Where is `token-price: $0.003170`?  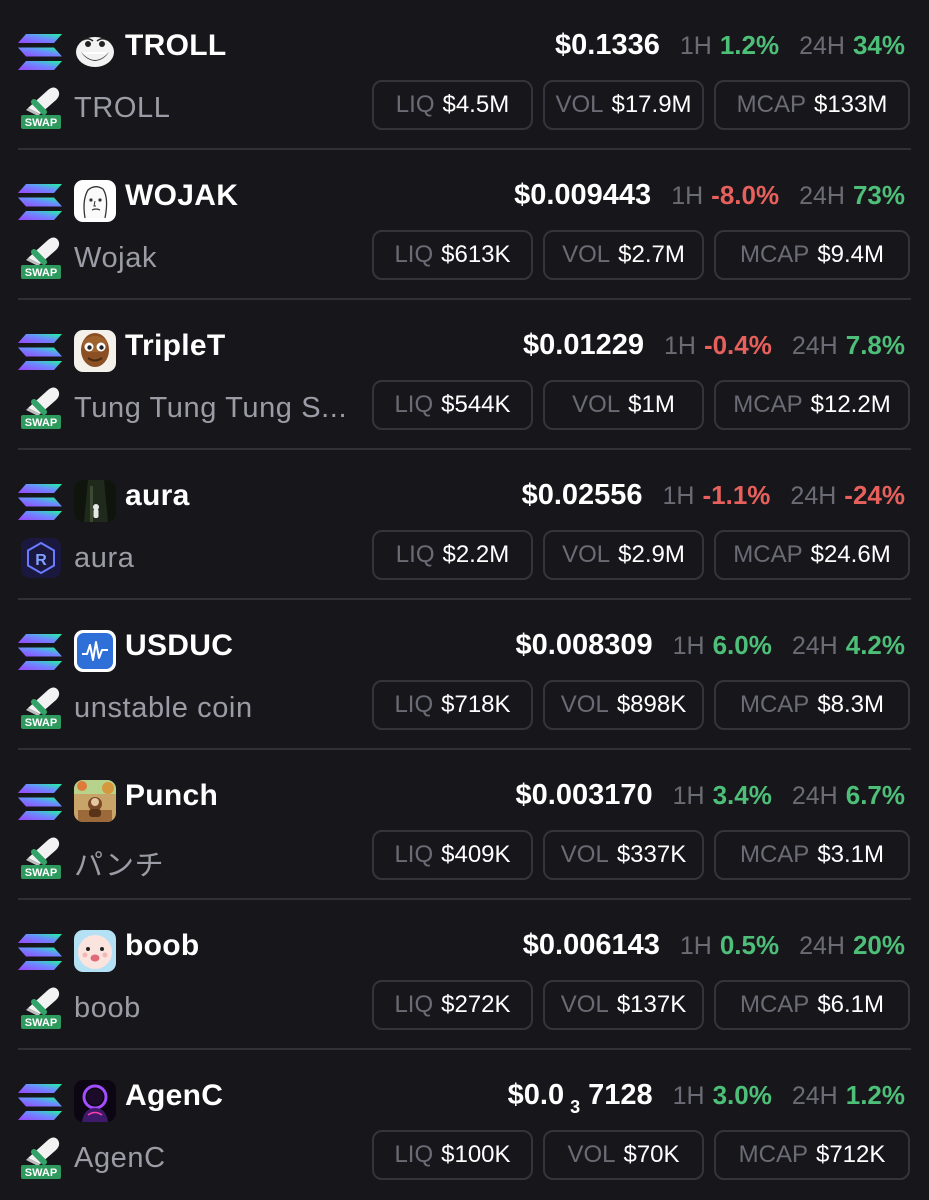 token-price: $0.003170 is located at coordinates (584, 795).